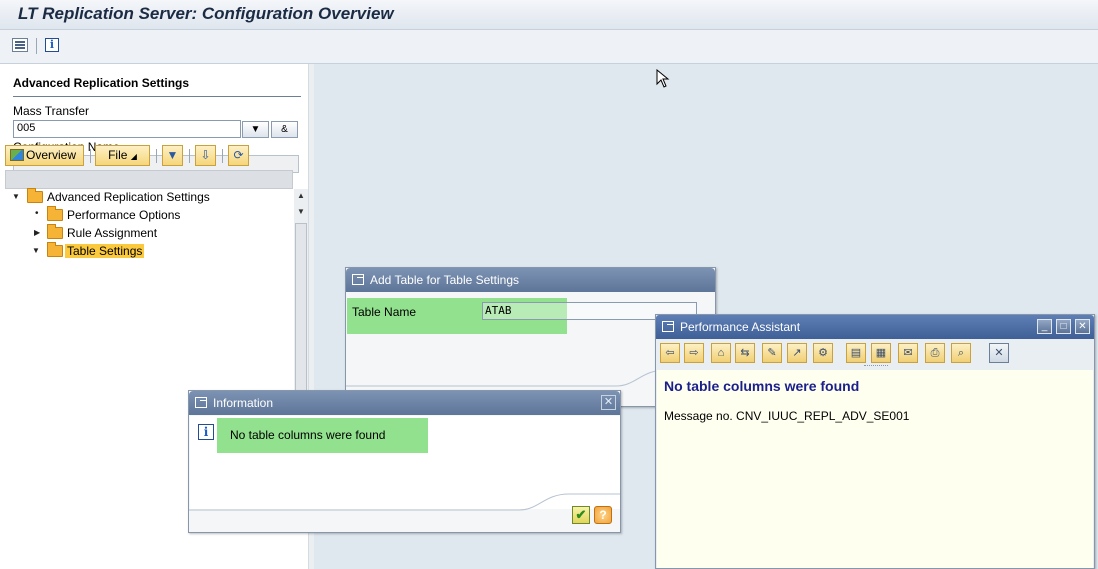 Image resolution: width=1098 pixels, height=569 pixels. I want to click on ok-checkmark-button: ✔, so click(581, 515).